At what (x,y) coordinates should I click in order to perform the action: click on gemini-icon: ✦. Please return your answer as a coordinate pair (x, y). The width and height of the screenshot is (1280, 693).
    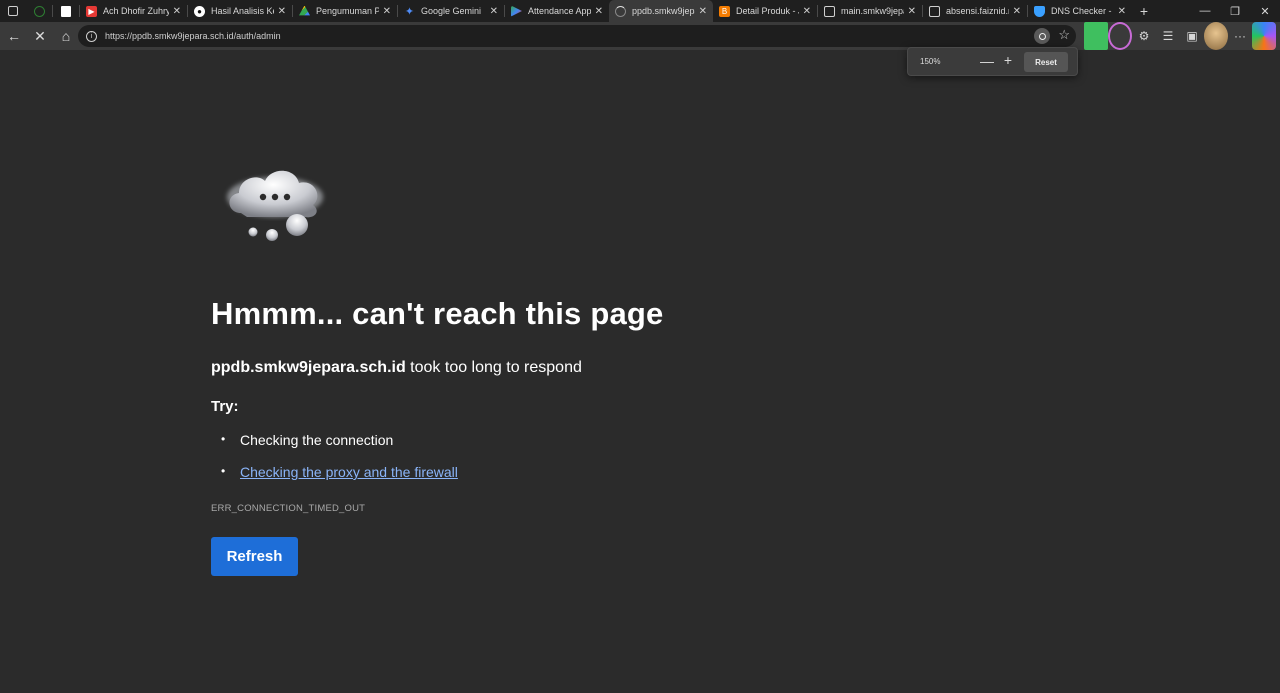
    Looking at the image, I should click on (409, 11).